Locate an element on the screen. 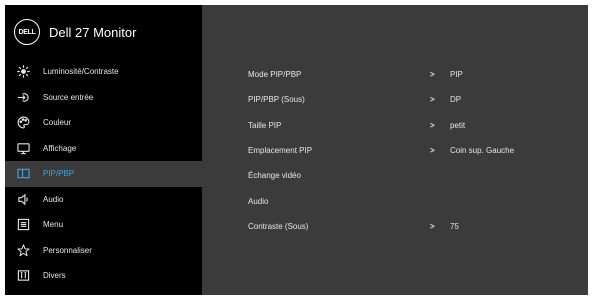 This screenshot has width=592, height=296. dell-logo: DELL is located at coordinates (27, 32).